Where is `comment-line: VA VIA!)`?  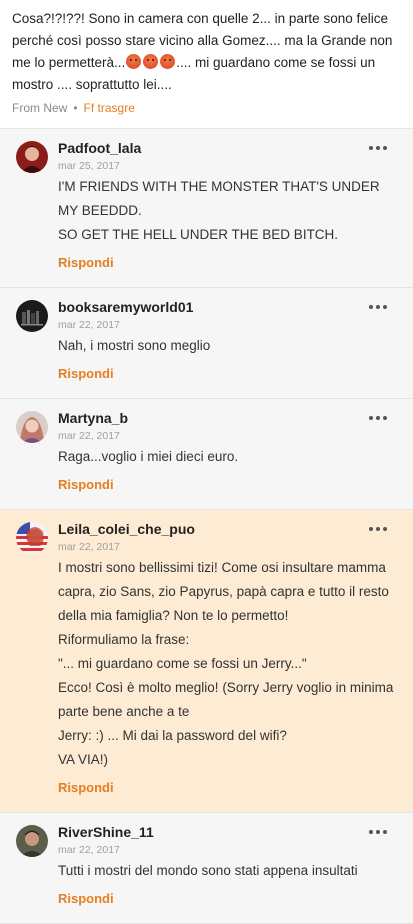 comment-line: VA VIA!) is located at coordinates (83, 759).